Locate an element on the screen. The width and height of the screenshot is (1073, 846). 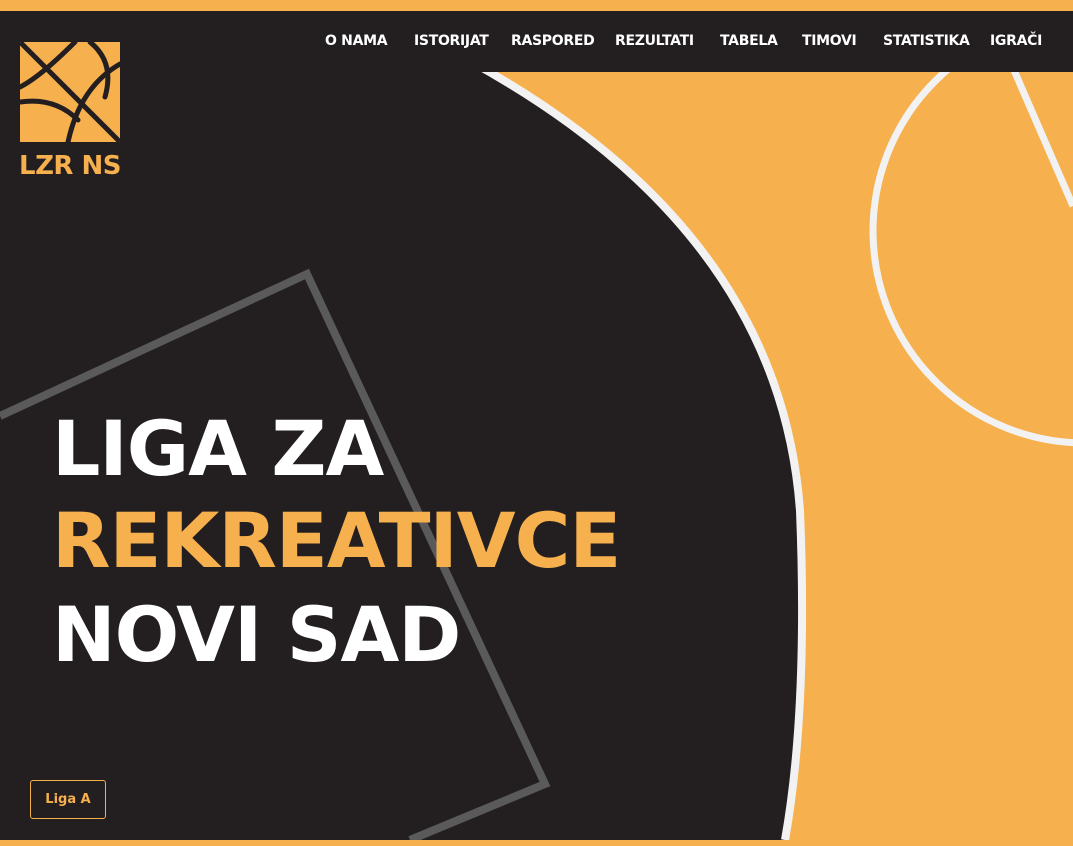
hero-title-line3: NOVI SAD is located at coordinates (256, 634).